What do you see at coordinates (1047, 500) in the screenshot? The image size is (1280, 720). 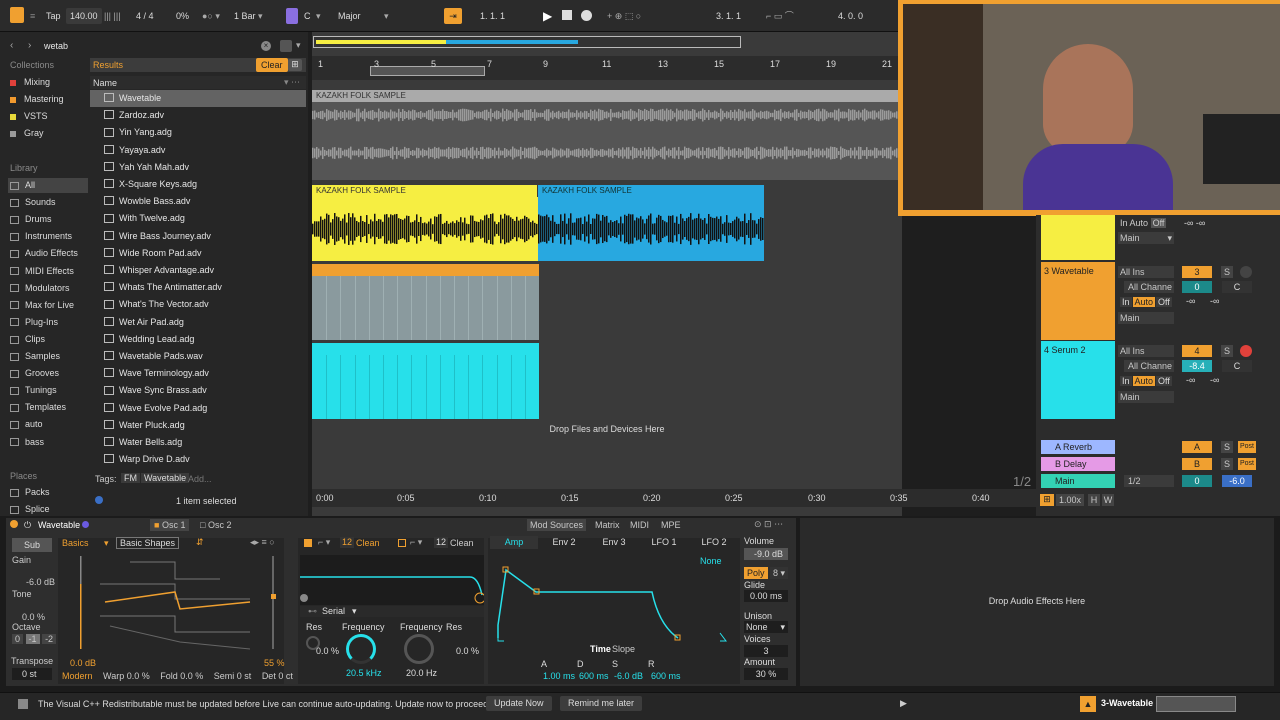 I see `draw-mode-icon: ⊞` at bounding box center [1047, 500].